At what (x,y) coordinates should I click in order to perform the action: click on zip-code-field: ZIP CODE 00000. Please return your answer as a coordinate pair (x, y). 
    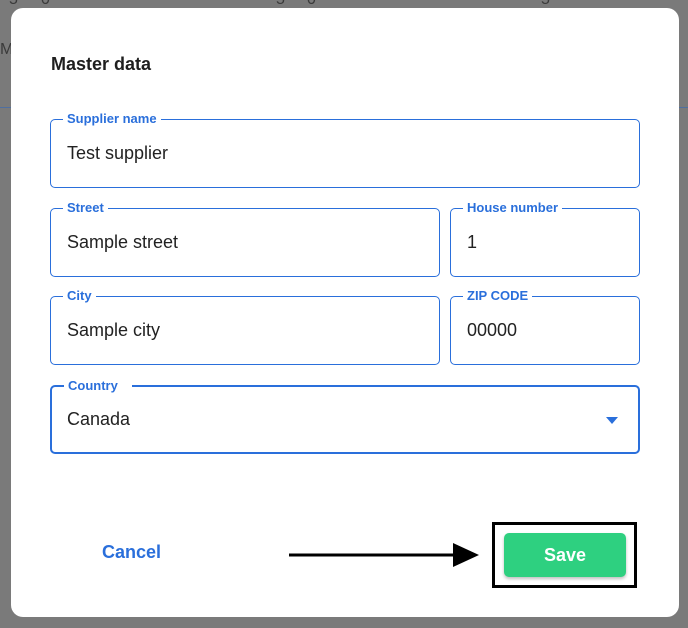
    Looking at the image, I should click on (545, 326).